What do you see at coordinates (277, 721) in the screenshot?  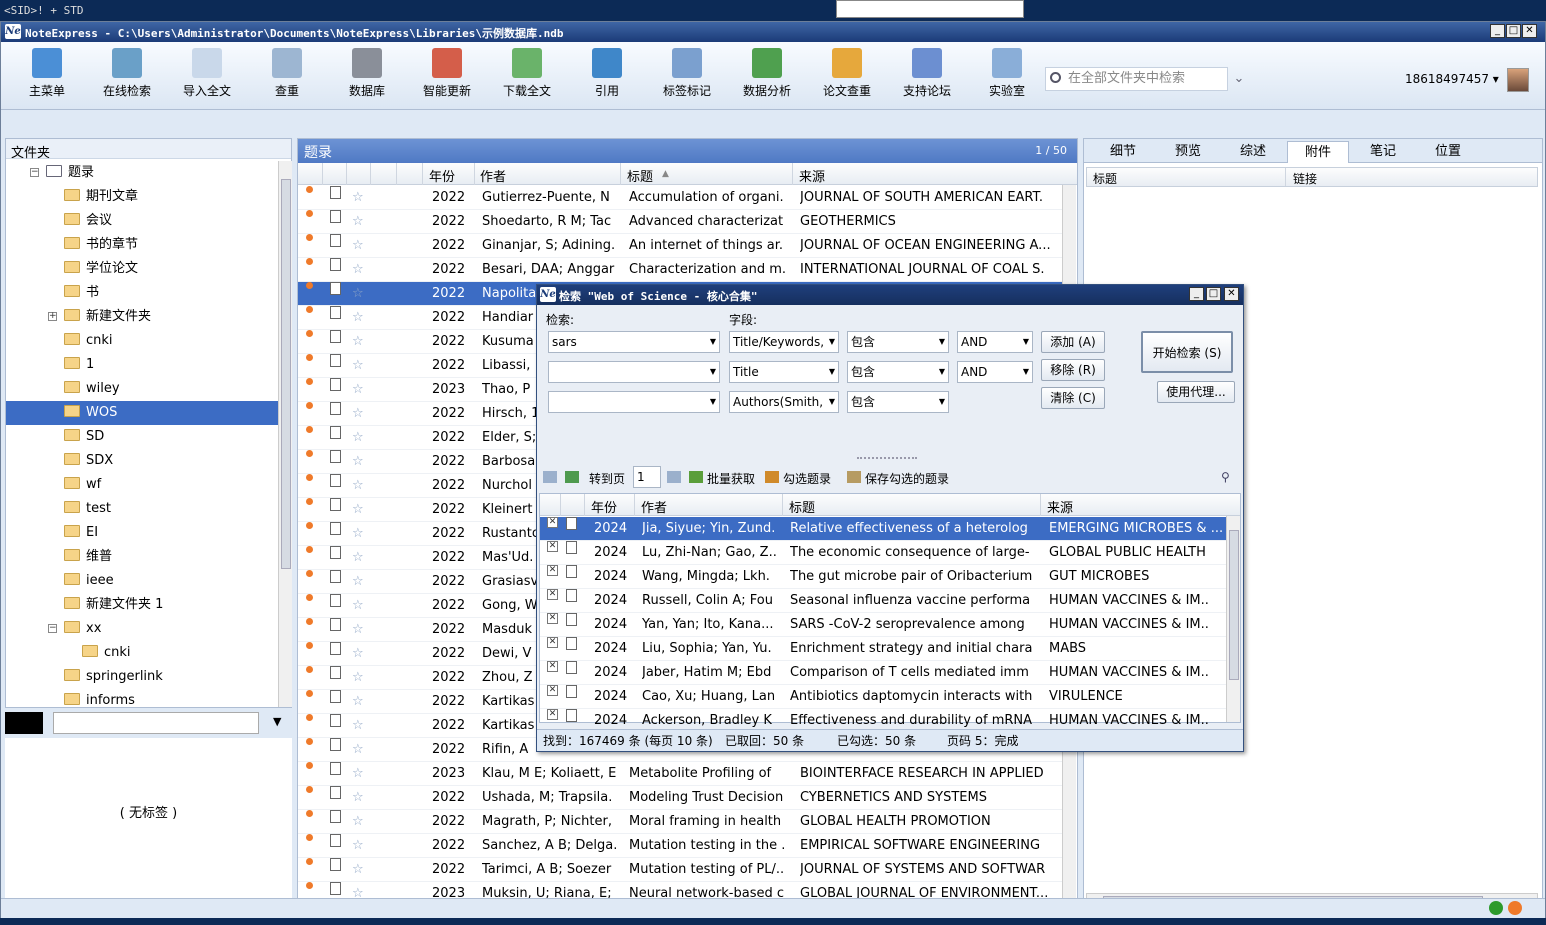 I see `tag-dropdown-chevron-icon: ▼` at bounding box center [277, 721].